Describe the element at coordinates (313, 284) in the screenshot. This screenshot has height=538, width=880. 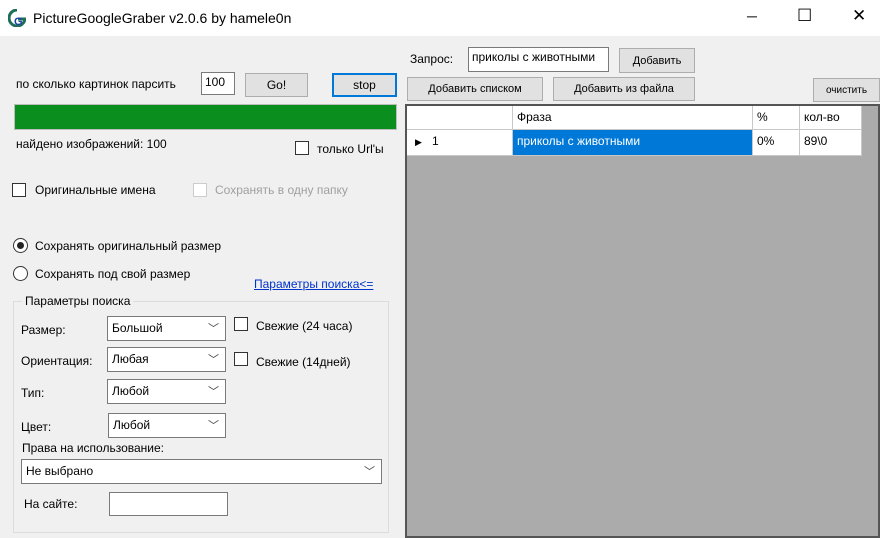
I see `search-params-link: Параметры поиска<=` at that location.